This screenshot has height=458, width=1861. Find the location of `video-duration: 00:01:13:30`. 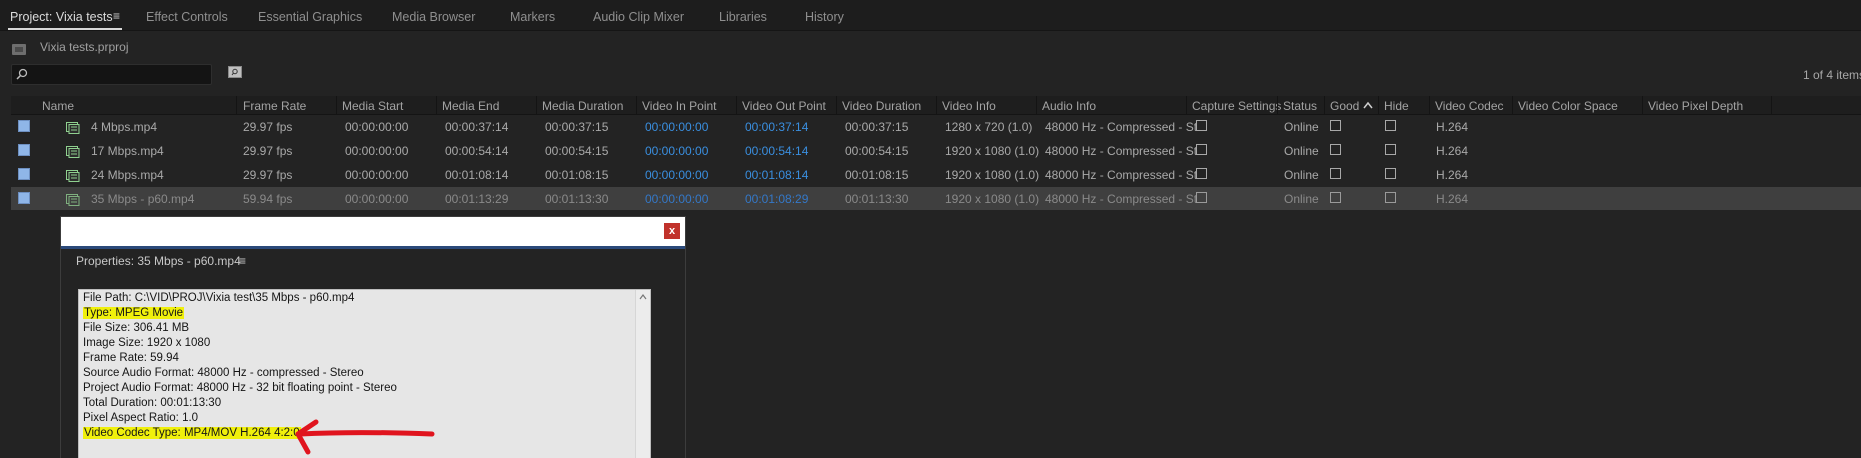

video-duration: 00:01:13:30 is located at coordinates (877, 199).